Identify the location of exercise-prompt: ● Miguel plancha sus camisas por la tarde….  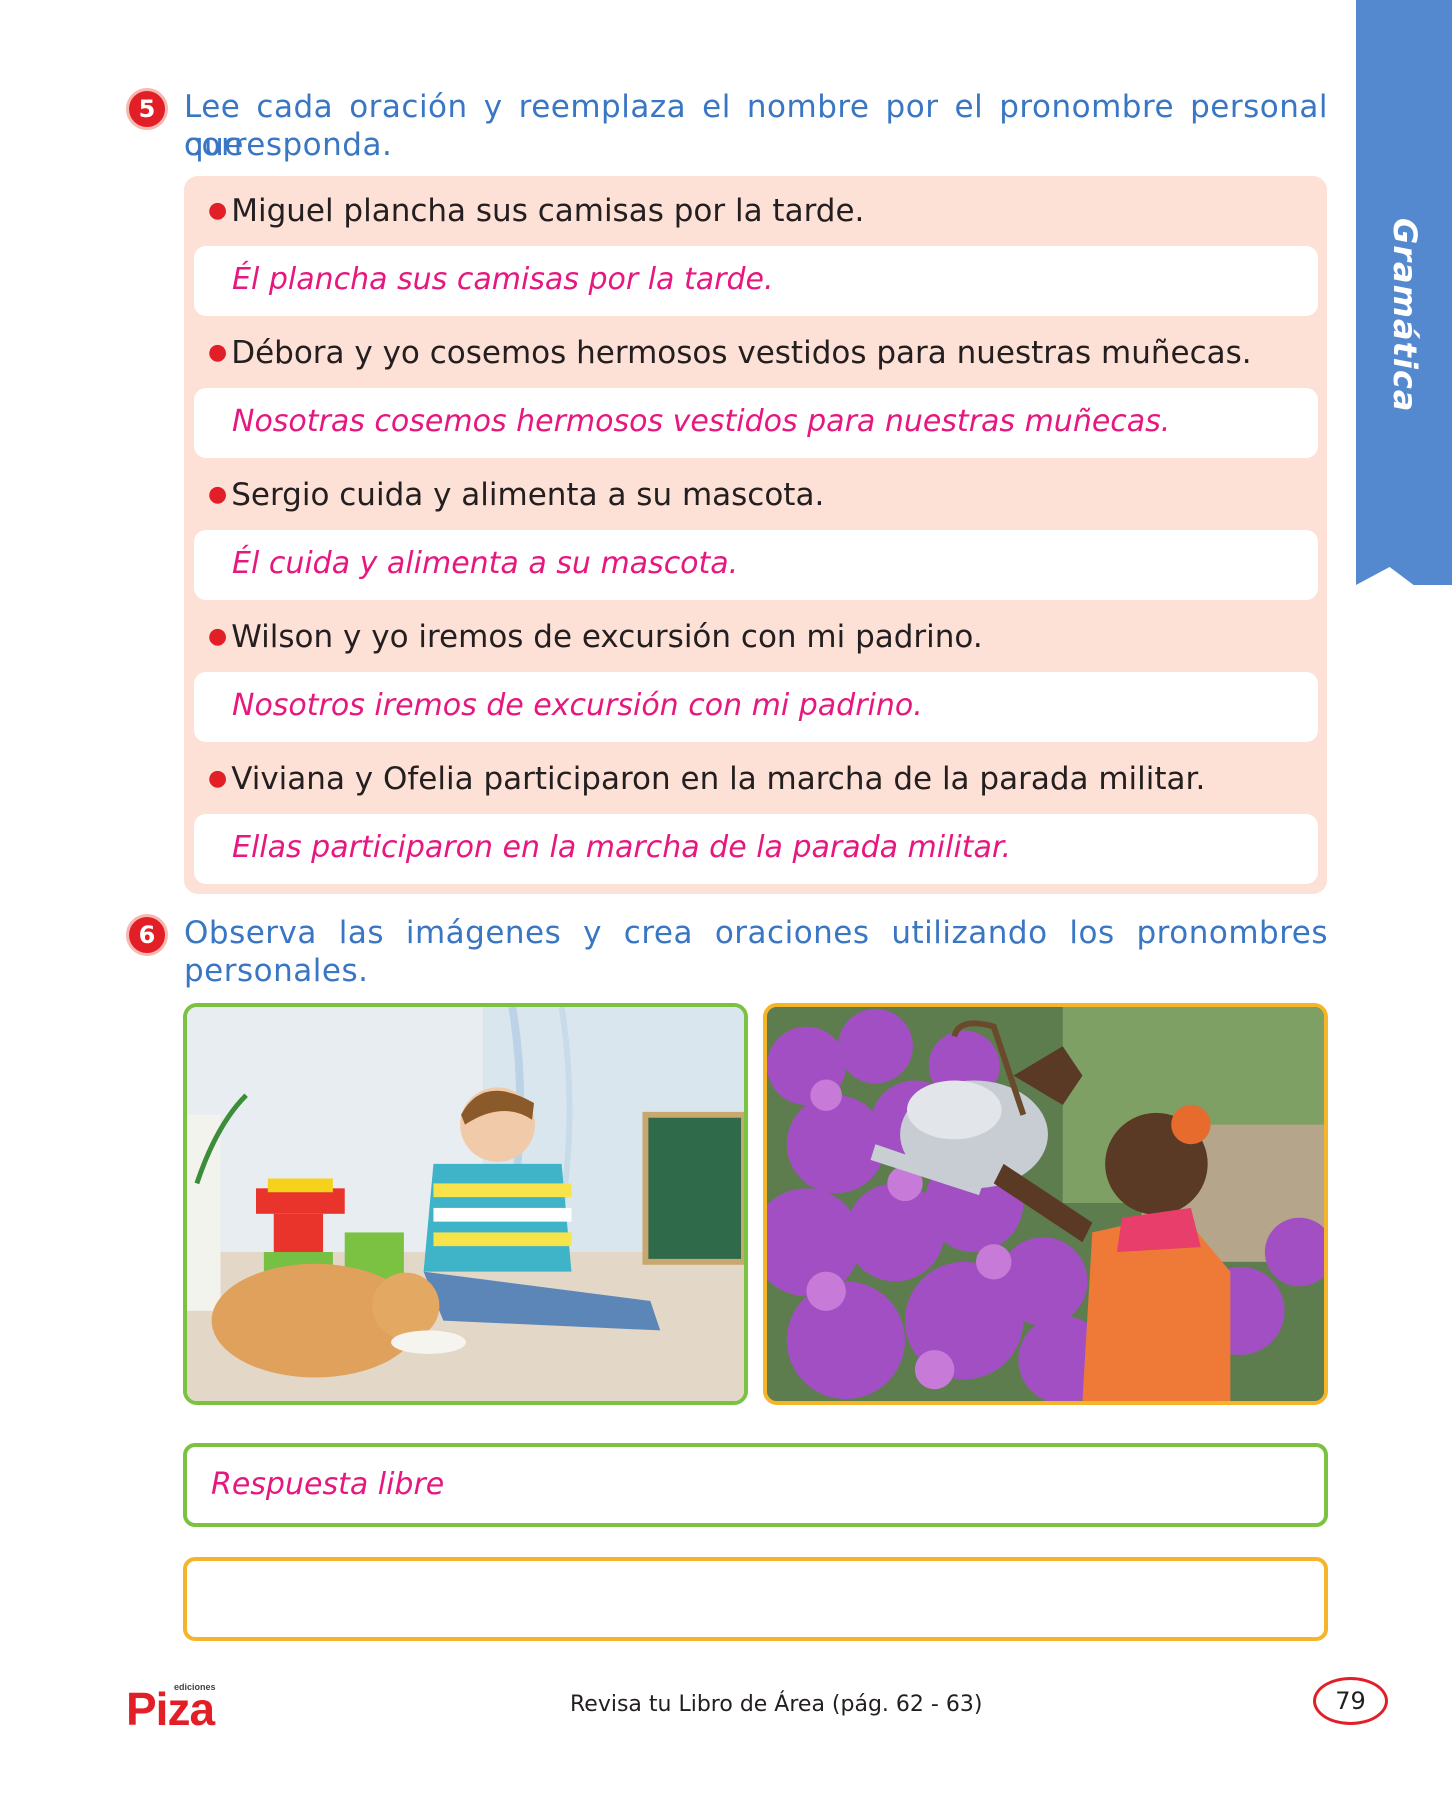
(536, 211).